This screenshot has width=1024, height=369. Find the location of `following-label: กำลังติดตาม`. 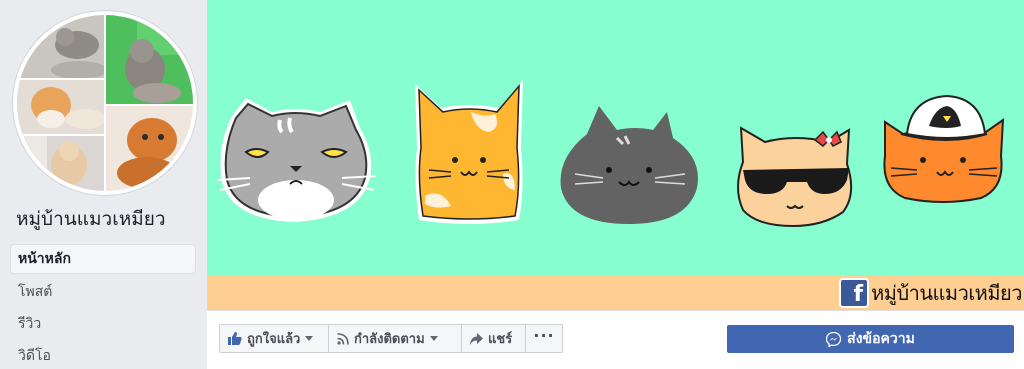

following-label: กำลังติดตาม is located at coordinates (389, 339).